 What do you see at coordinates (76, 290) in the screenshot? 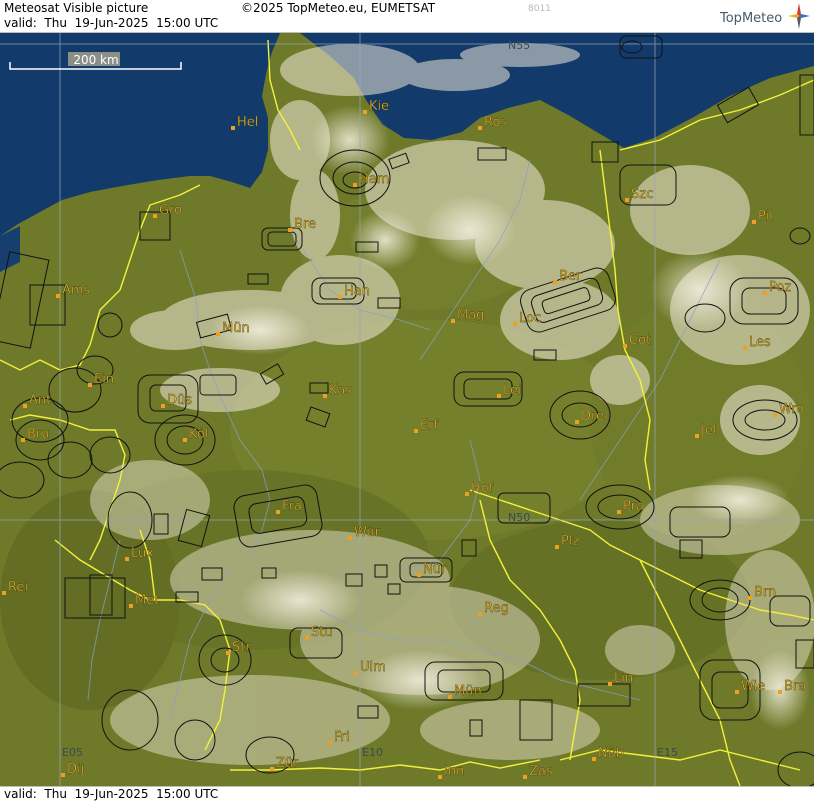
I see `city-label: Ams` at bounding box center [76, 290].